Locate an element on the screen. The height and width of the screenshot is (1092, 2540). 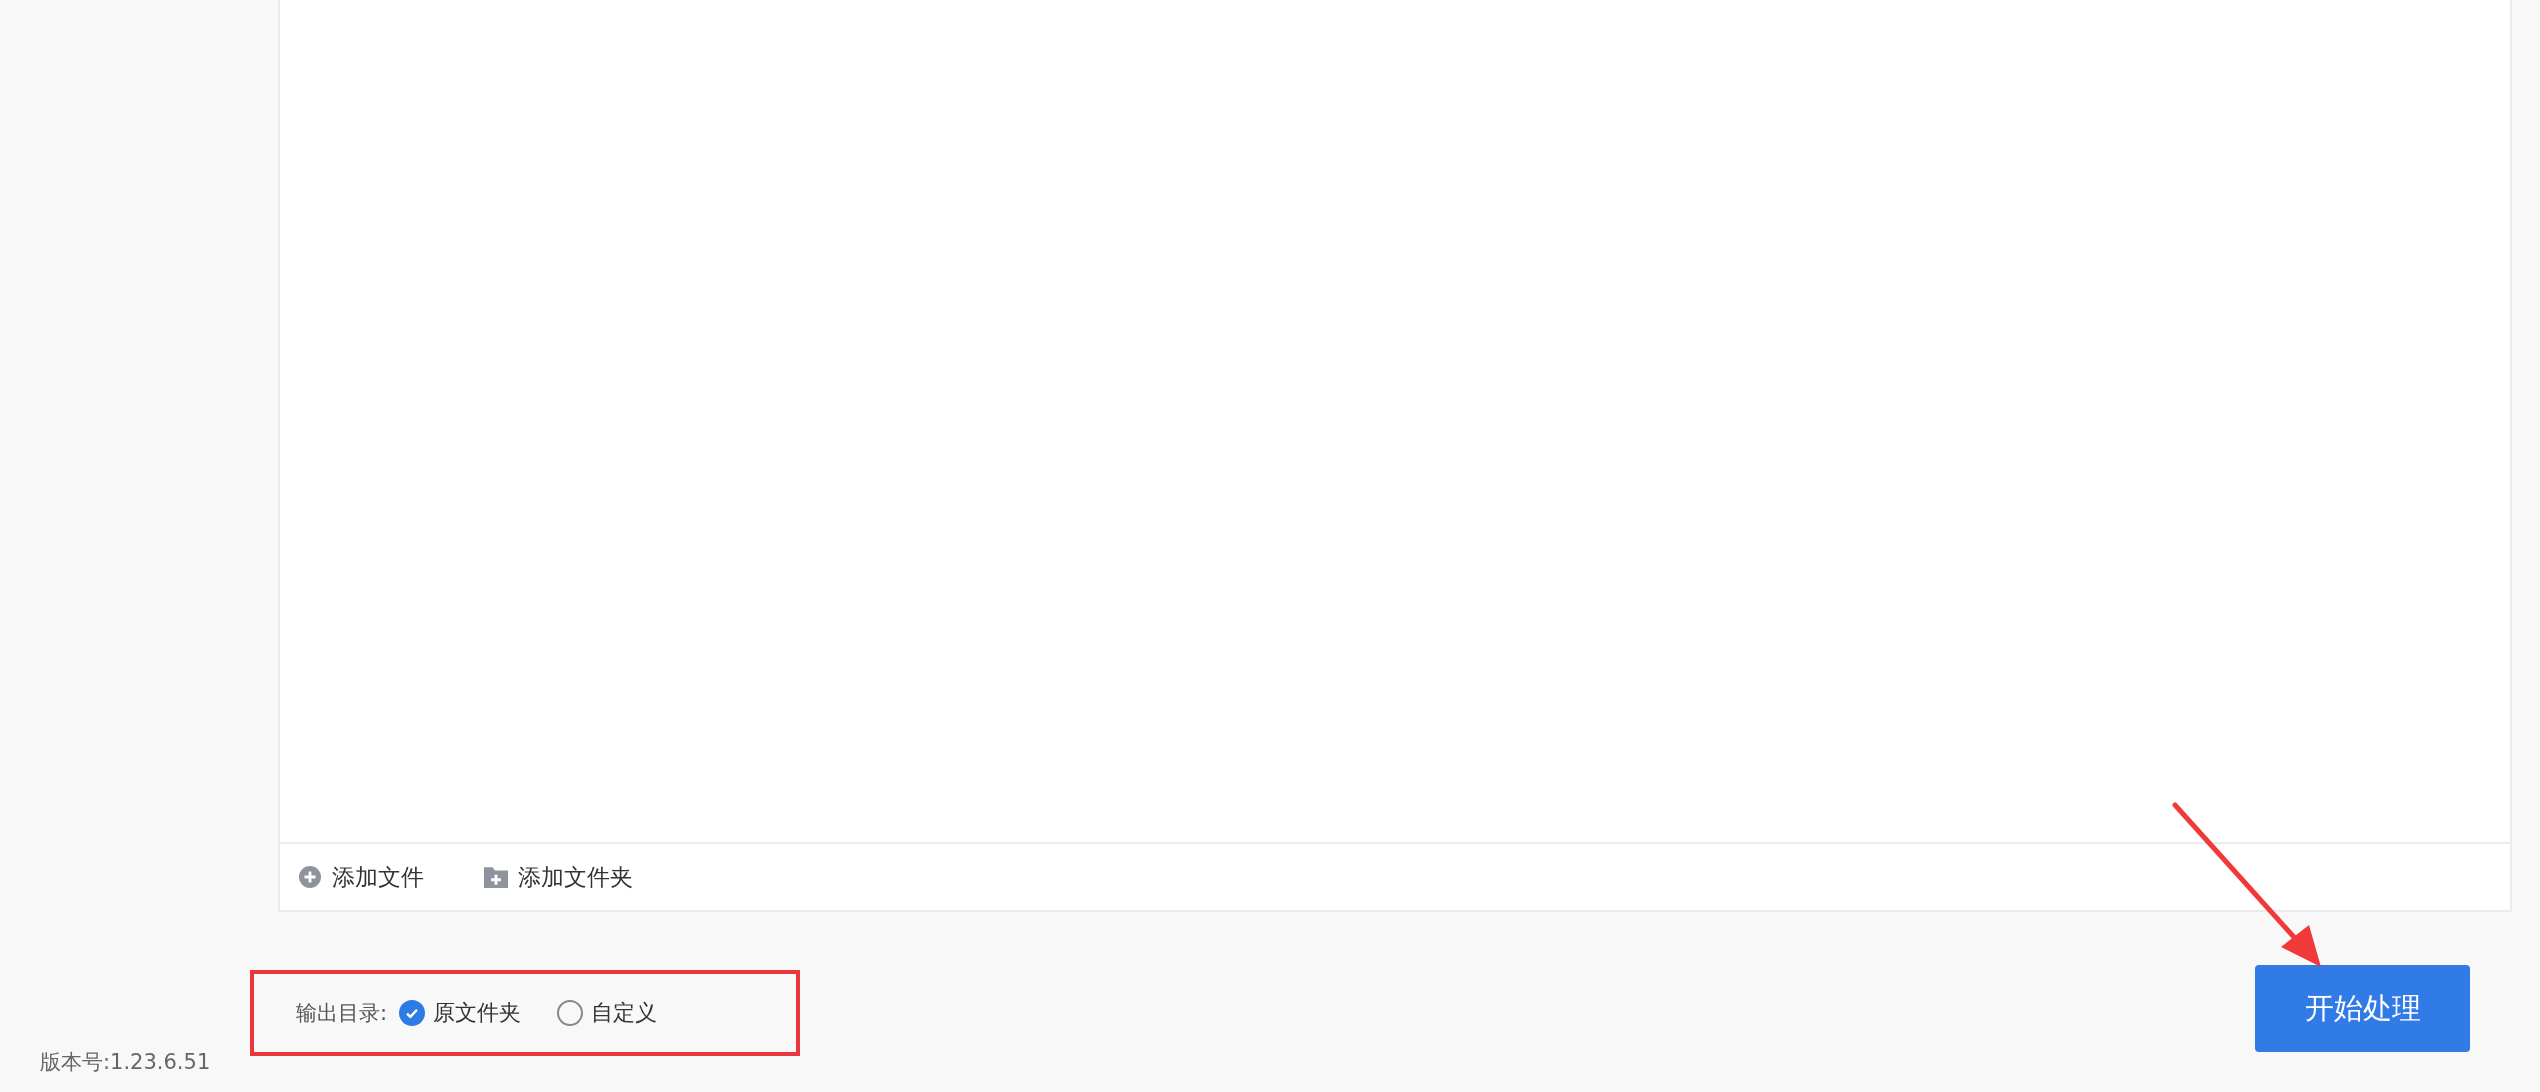
version-label: 版本号:1.23.6.51 is located at coordinates (125, 1062).